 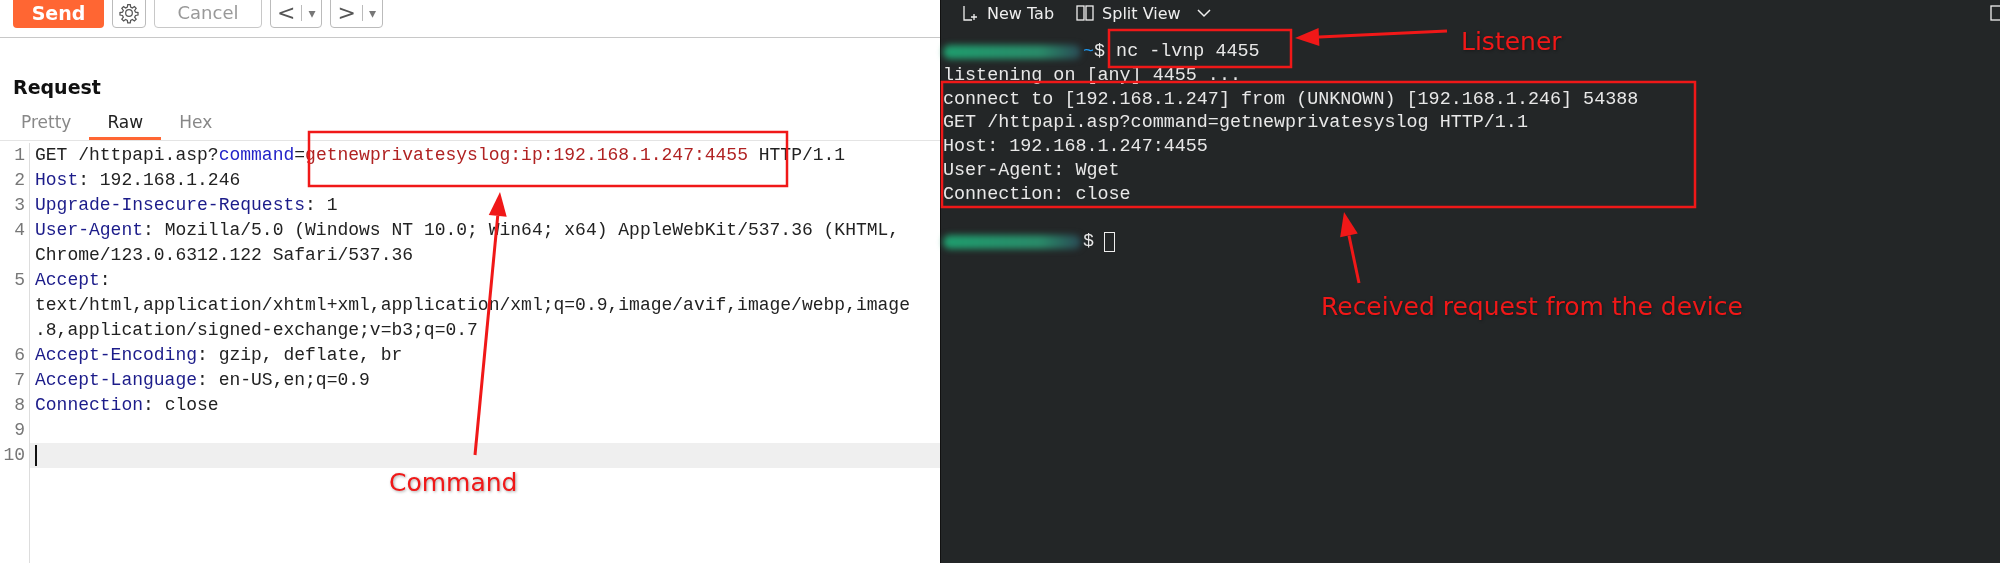 I want to click on view-tab: Hex, so click(x=196, y=124).